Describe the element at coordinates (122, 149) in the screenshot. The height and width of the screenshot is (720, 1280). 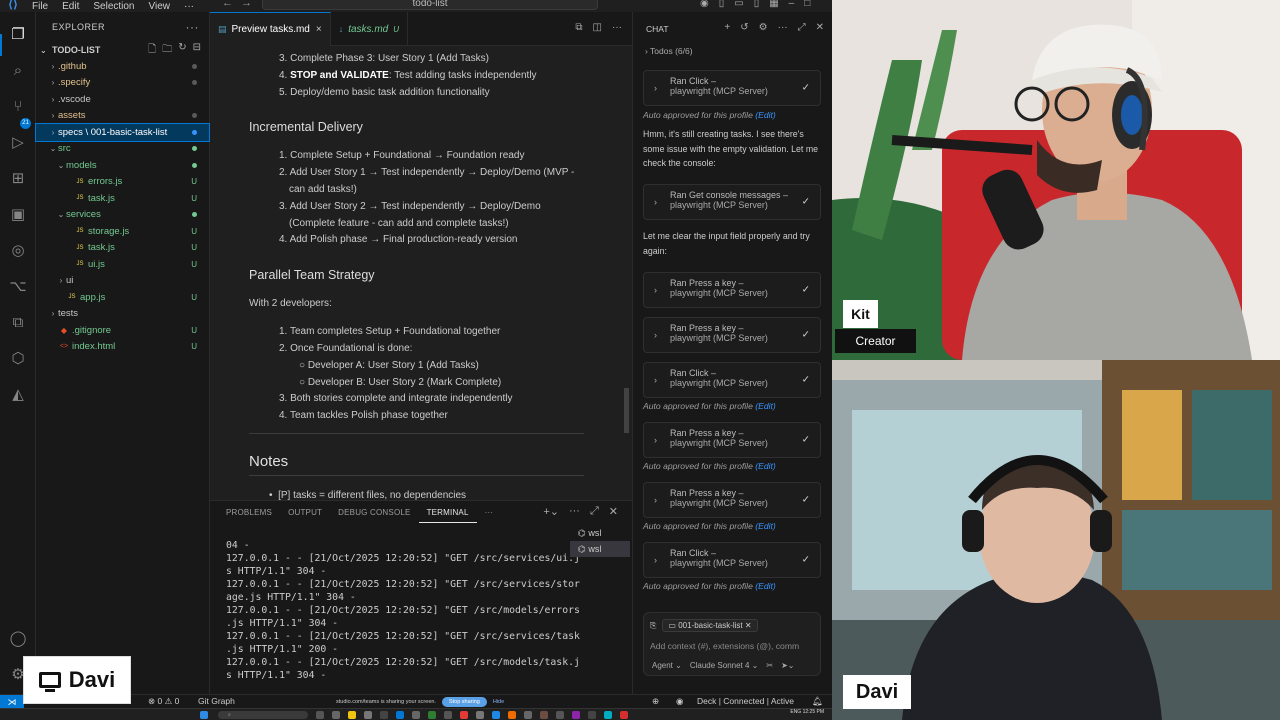
I see `folder-item: ⌄ src` at that location.